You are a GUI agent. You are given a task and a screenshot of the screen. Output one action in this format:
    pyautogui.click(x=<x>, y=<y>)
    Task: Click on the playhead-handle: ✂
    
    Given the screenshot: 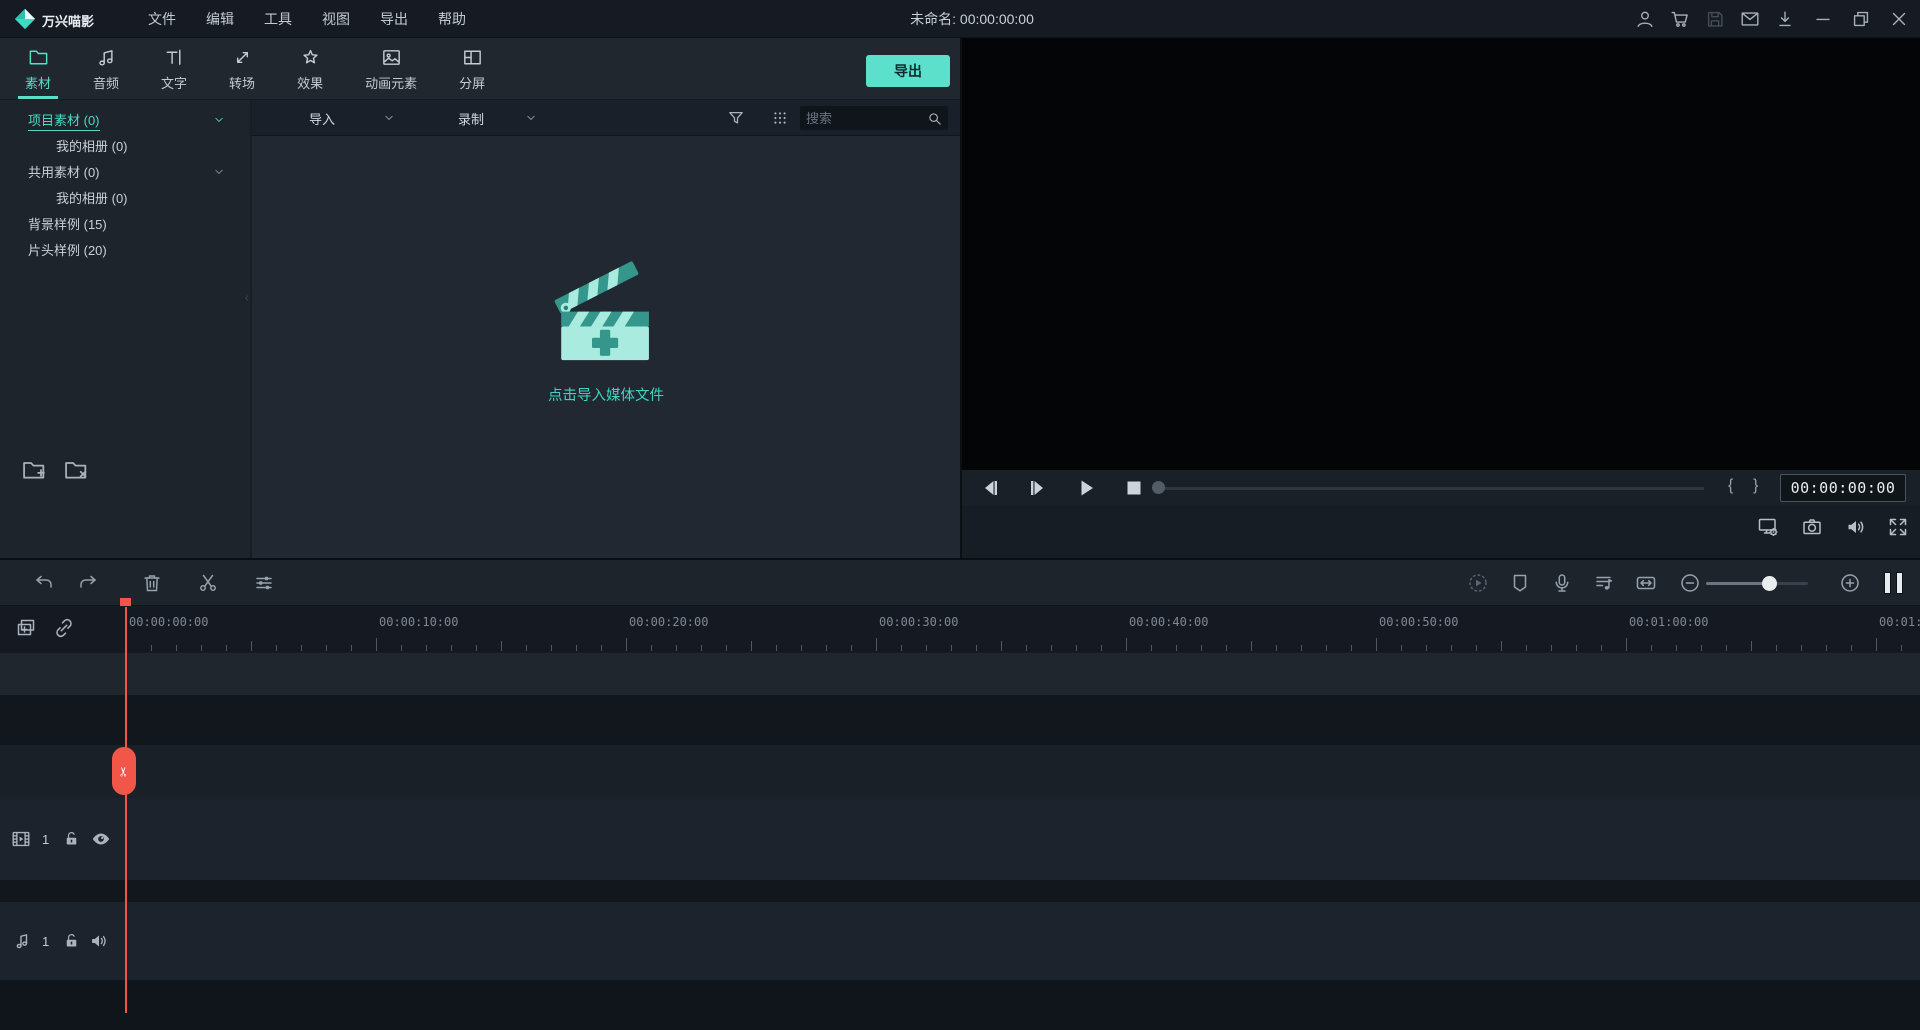 What is the action you would take?
    pyautogui.click(x=124, y=771)
    